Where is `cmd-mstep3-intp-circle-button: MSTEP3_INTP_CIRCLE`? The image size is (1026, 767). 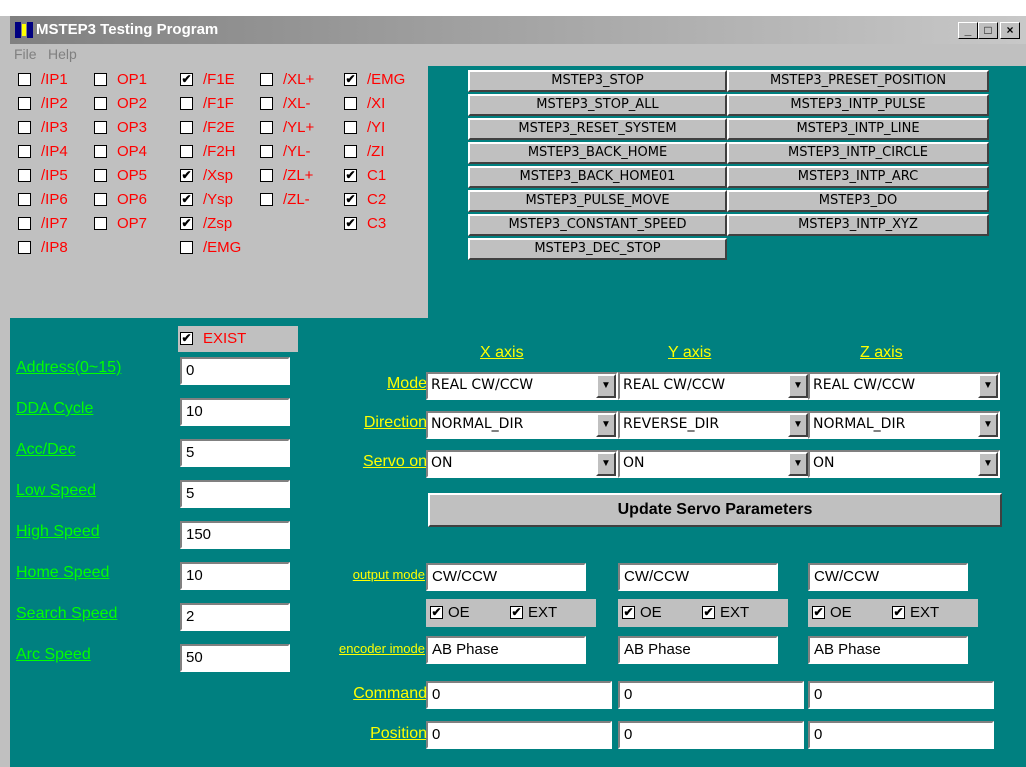 cmd-mstep3-intp-circle-button: MSTEP3_INTP_CIRCLE is located at coordinates (858, 153).